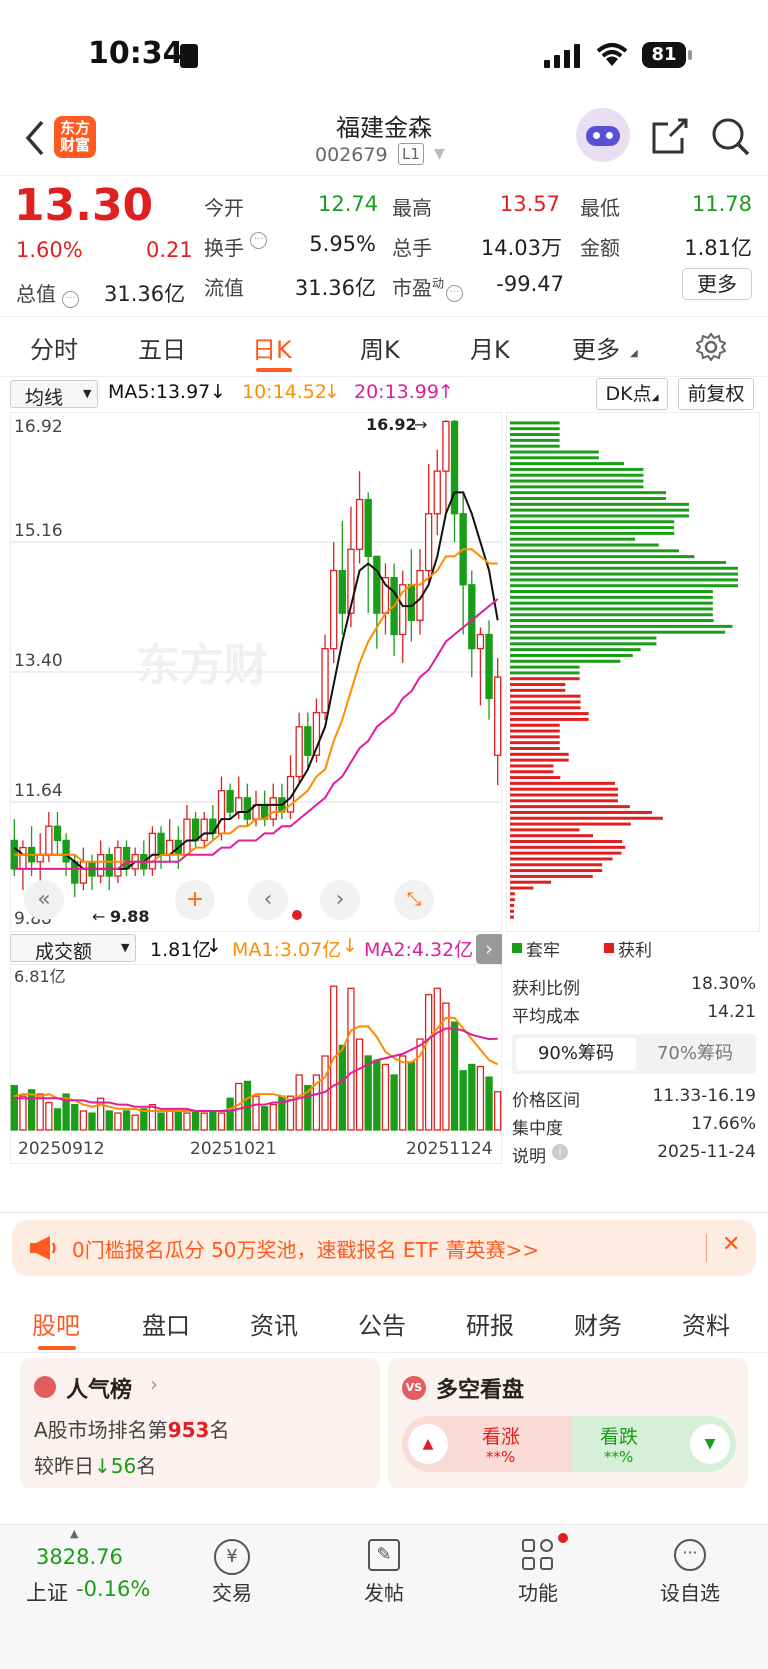 This screenshot has width=768, height=1669. I want to click on turnover-label: 换手 ···, so click(236, 246).